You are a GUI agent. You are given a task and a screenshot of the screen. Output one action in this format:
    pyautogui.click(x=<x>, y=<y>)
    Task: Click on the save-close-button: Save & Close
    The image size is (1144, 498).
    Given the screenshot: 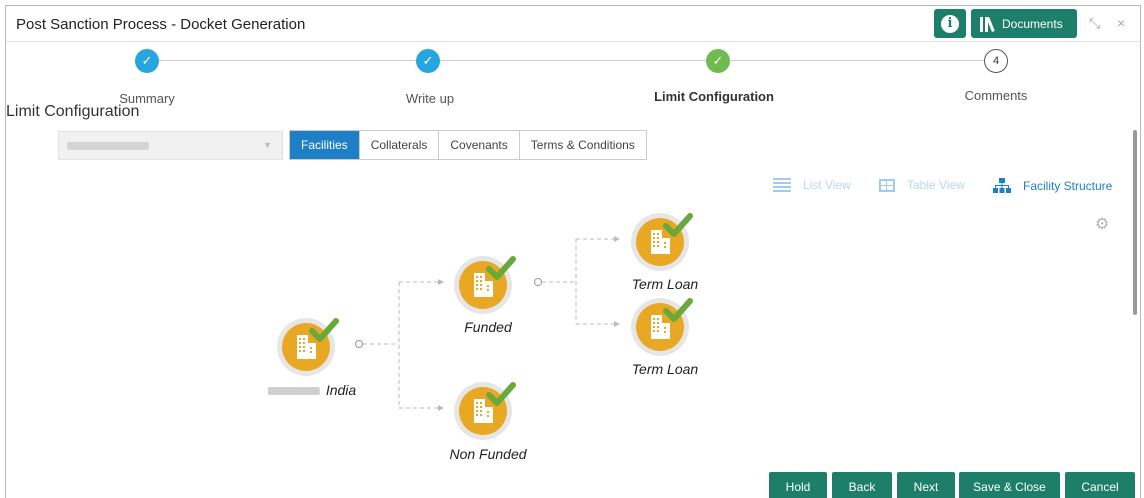 What is the action you would take?
    pyautogui.click(x=1009, y=485)
    